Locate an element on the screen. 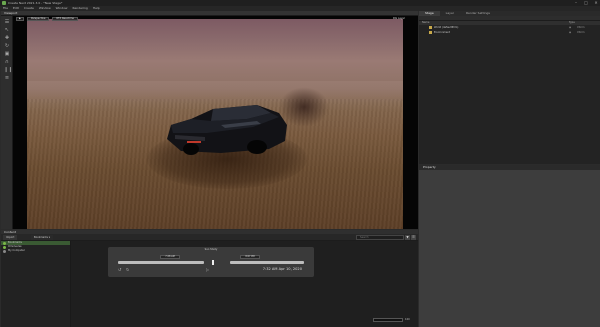  bookmark-icon is located at coordinates (4, 243).